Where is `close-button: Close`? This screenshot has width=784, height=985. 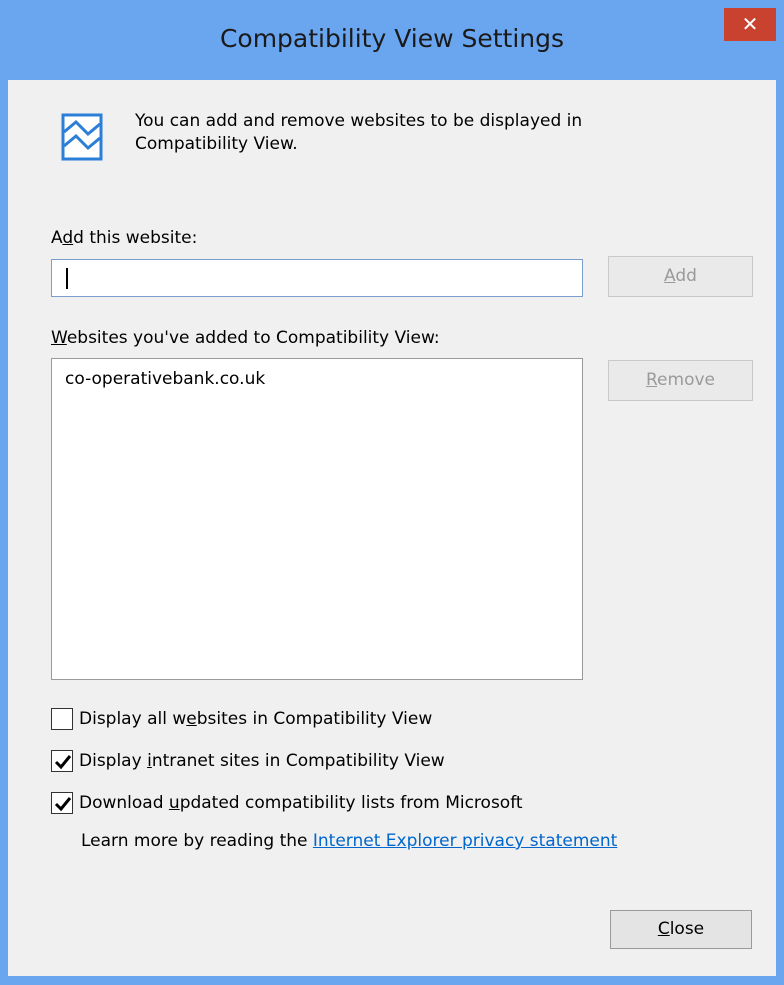 close-button: Close is located at coordinates (681, 929).